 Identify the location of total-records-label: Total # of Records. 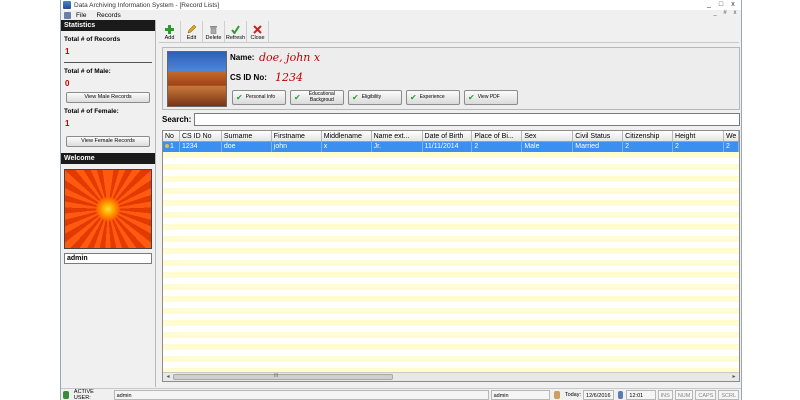
(92, 39).